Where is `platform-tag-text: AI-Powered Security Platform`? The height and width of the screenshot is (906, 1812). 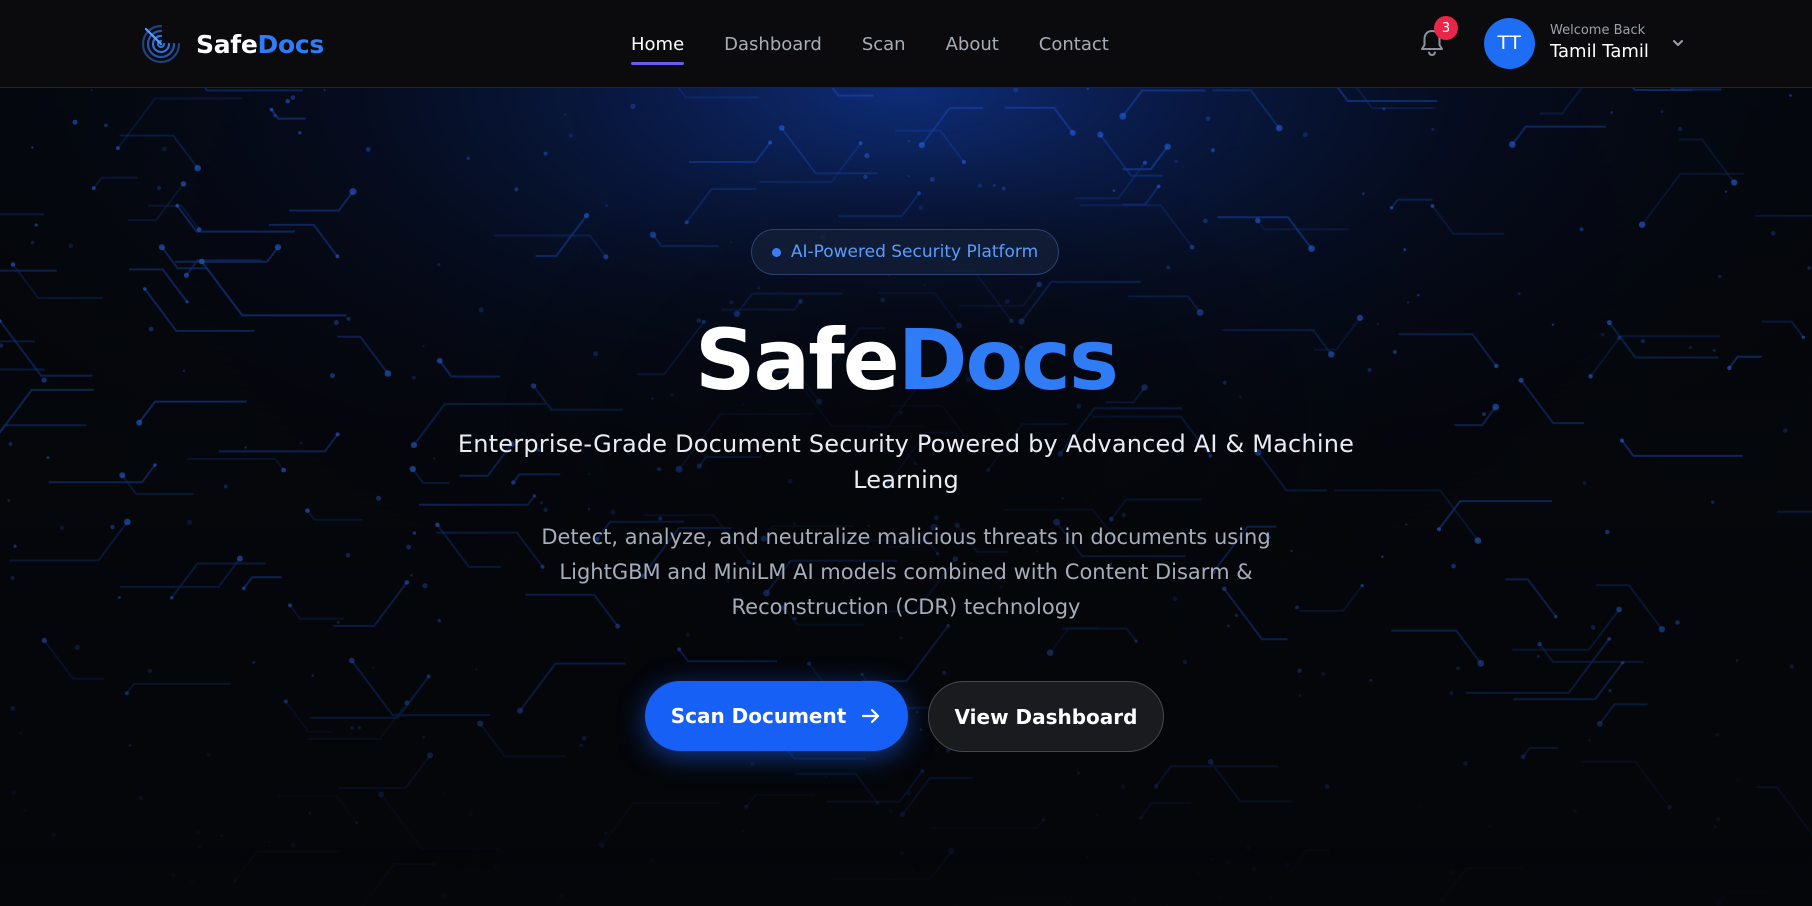
platform-tag-text: AI-Powered Security Platform is located at coordinates (914, 252).